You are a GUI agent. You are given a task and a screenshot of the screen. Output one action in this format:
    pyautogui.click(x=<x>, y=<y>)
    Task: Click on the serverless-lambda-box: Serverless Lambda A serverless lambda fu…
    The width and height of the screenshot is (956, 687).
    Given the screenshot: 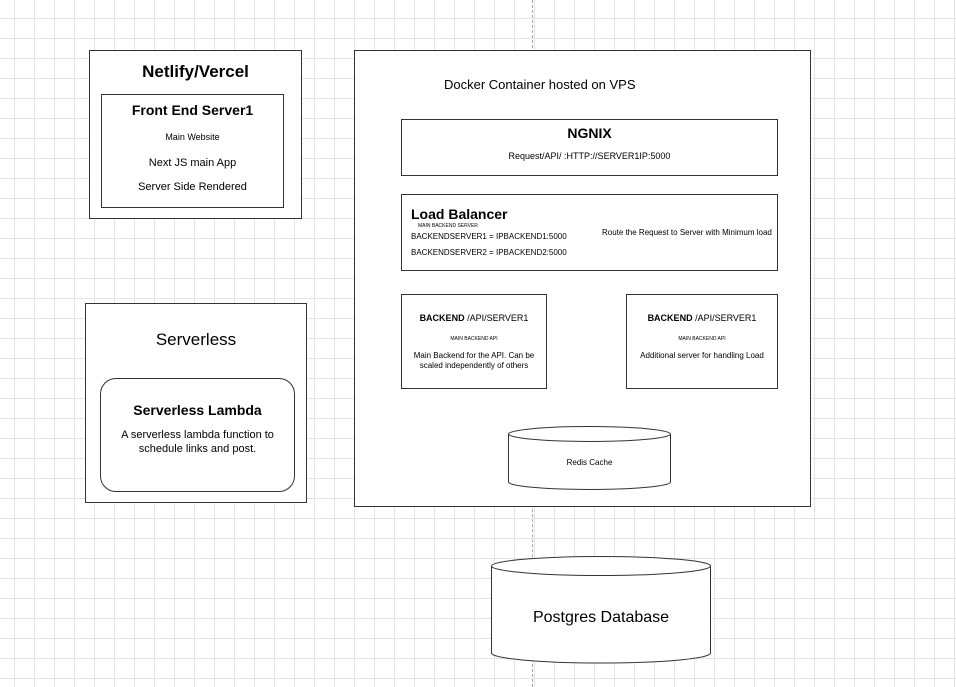 What is the action you would take?
    pyautogui.click(x=197, y=435)
    